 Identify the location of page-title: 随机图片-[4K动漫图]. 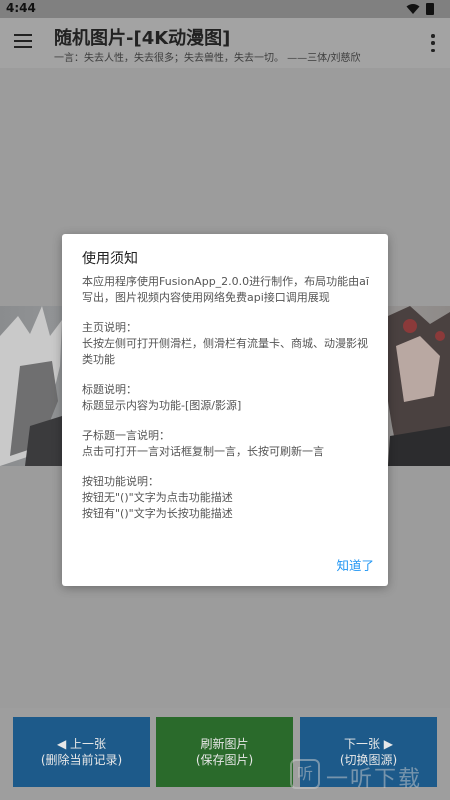
(142, 38).